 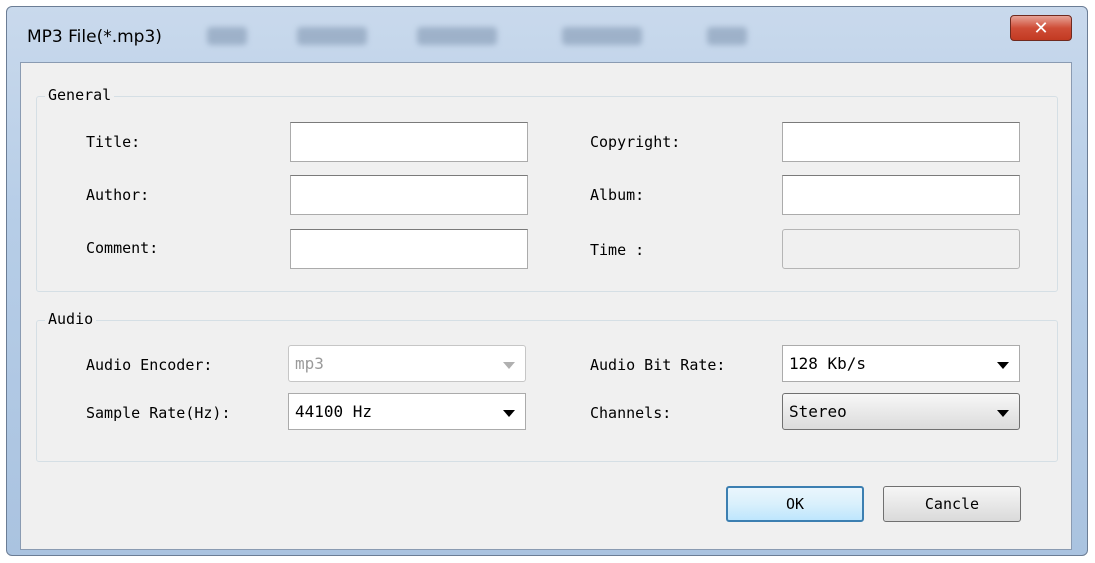 What do you see at coordinates (309, 363) in the screenshot?
I see `audio-encoder-value: mp3` at bounding box center [309, 363].